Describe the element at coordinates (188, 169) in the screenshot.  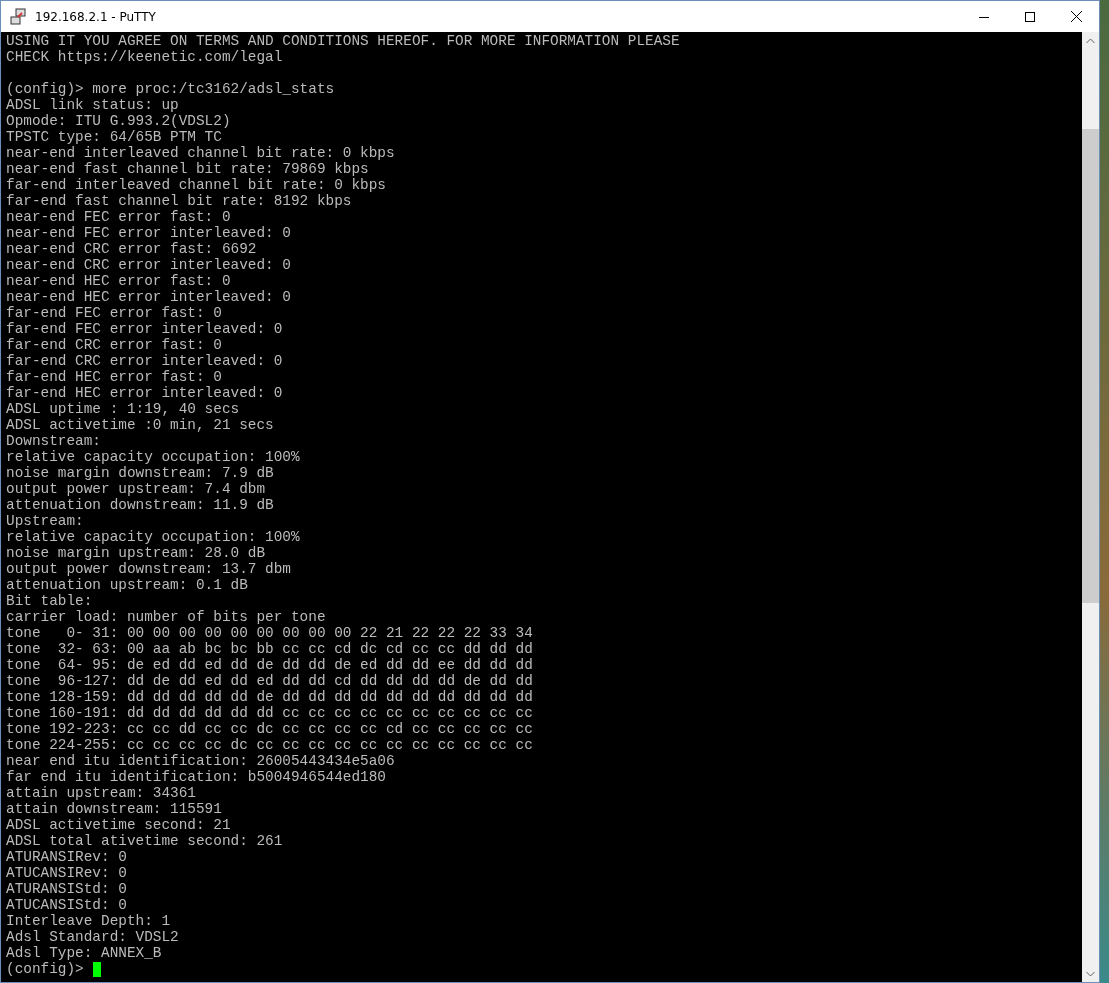
I see `terminal-line: near-end fast channel bit rate: 79869 kbps` at that location.